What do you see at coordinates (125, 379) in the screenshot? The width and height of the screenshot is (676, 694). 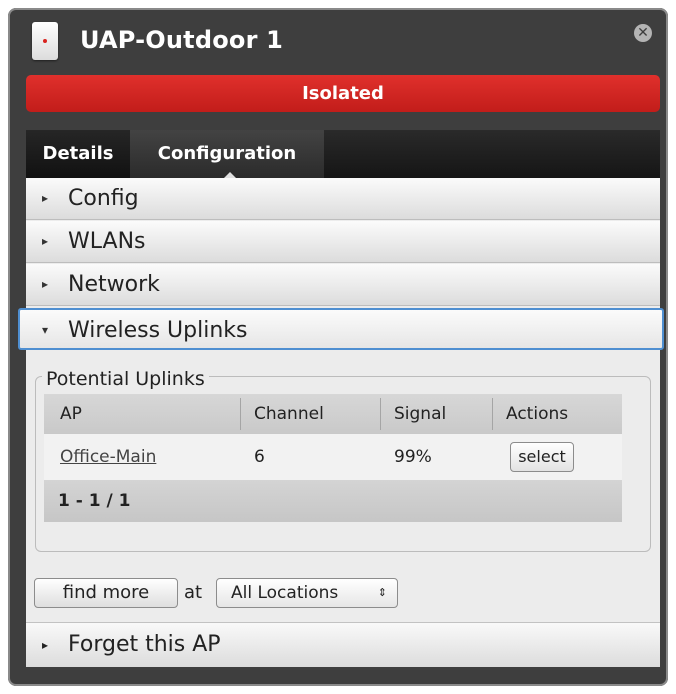 I see `potential-uplinks-legend: Potential Uplinks` at bounding box center [125, 379].